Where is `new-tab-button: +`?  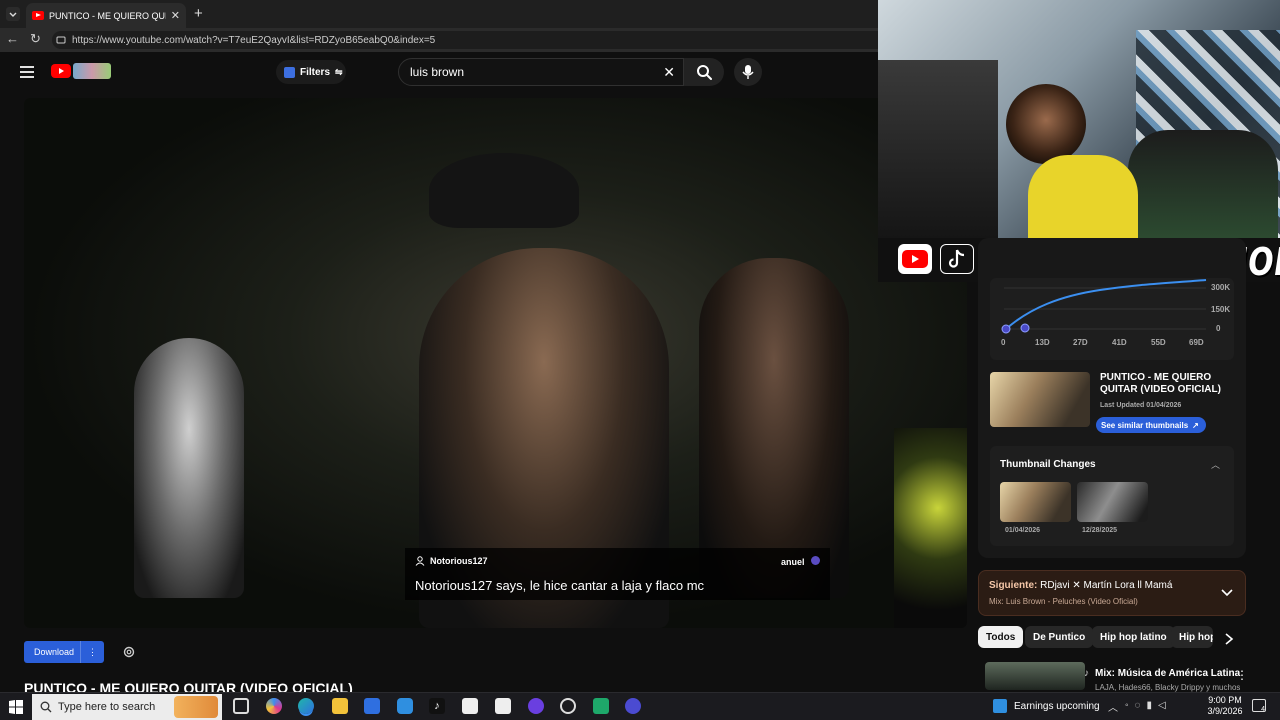 new-tab-button: + is located at coordinates (198, 13).